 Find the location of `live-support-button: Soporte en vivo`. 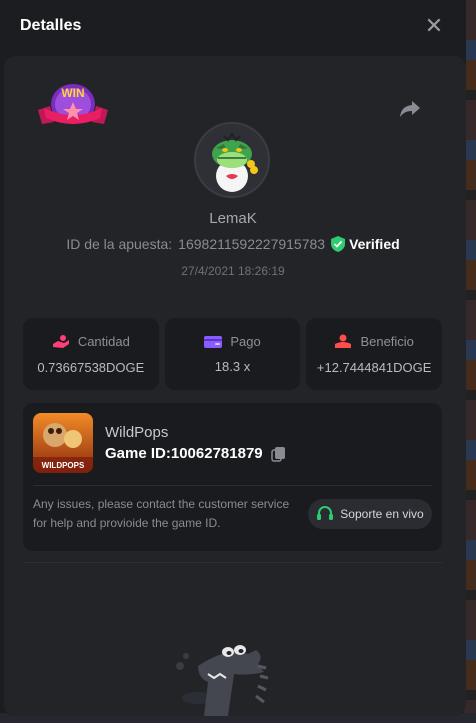

live-support-button: Soporte en vivo is located at coordinates (370, 514).